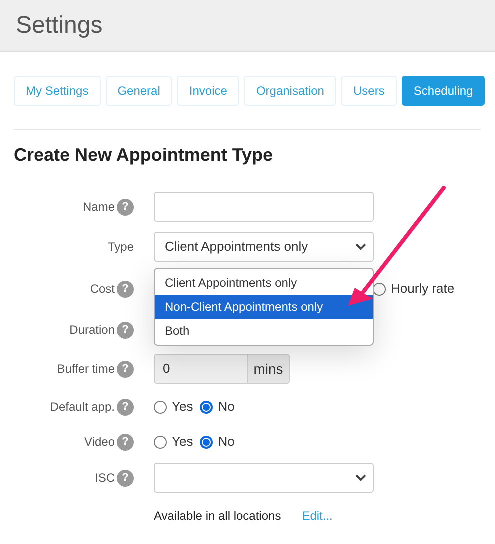 The height and width of the screenshot is (544, 495). I want to click on field-label: ISC, so click(104, 478).